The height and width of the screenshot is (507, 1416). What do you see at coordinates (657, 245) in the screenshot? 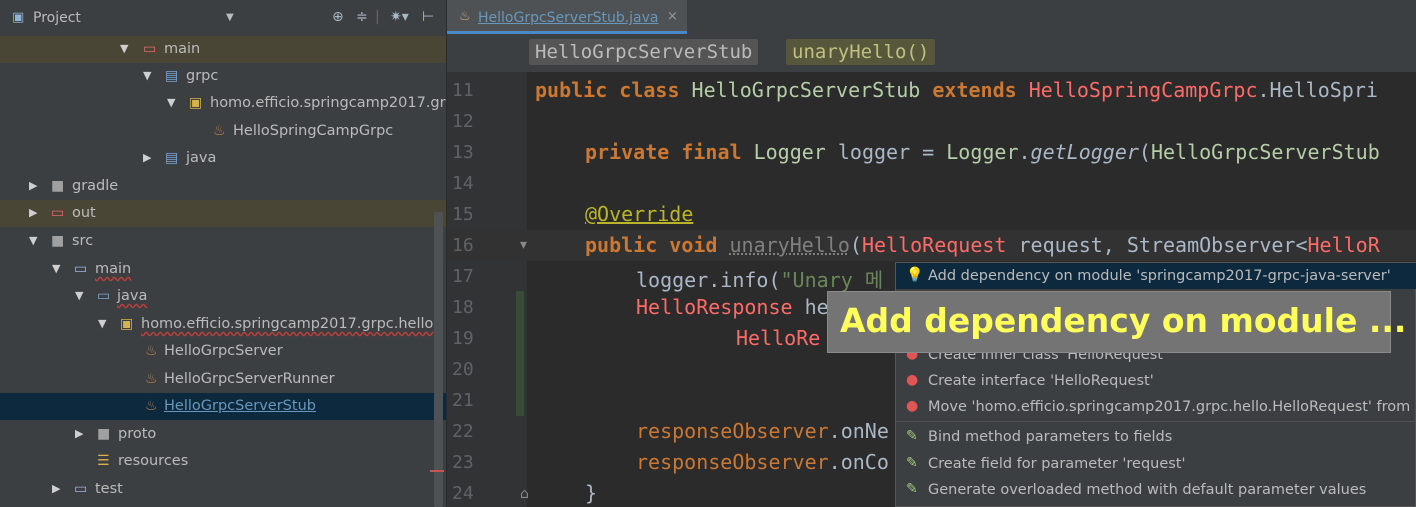
I see `code-keyword: public void` at bounding box center [657, 245].